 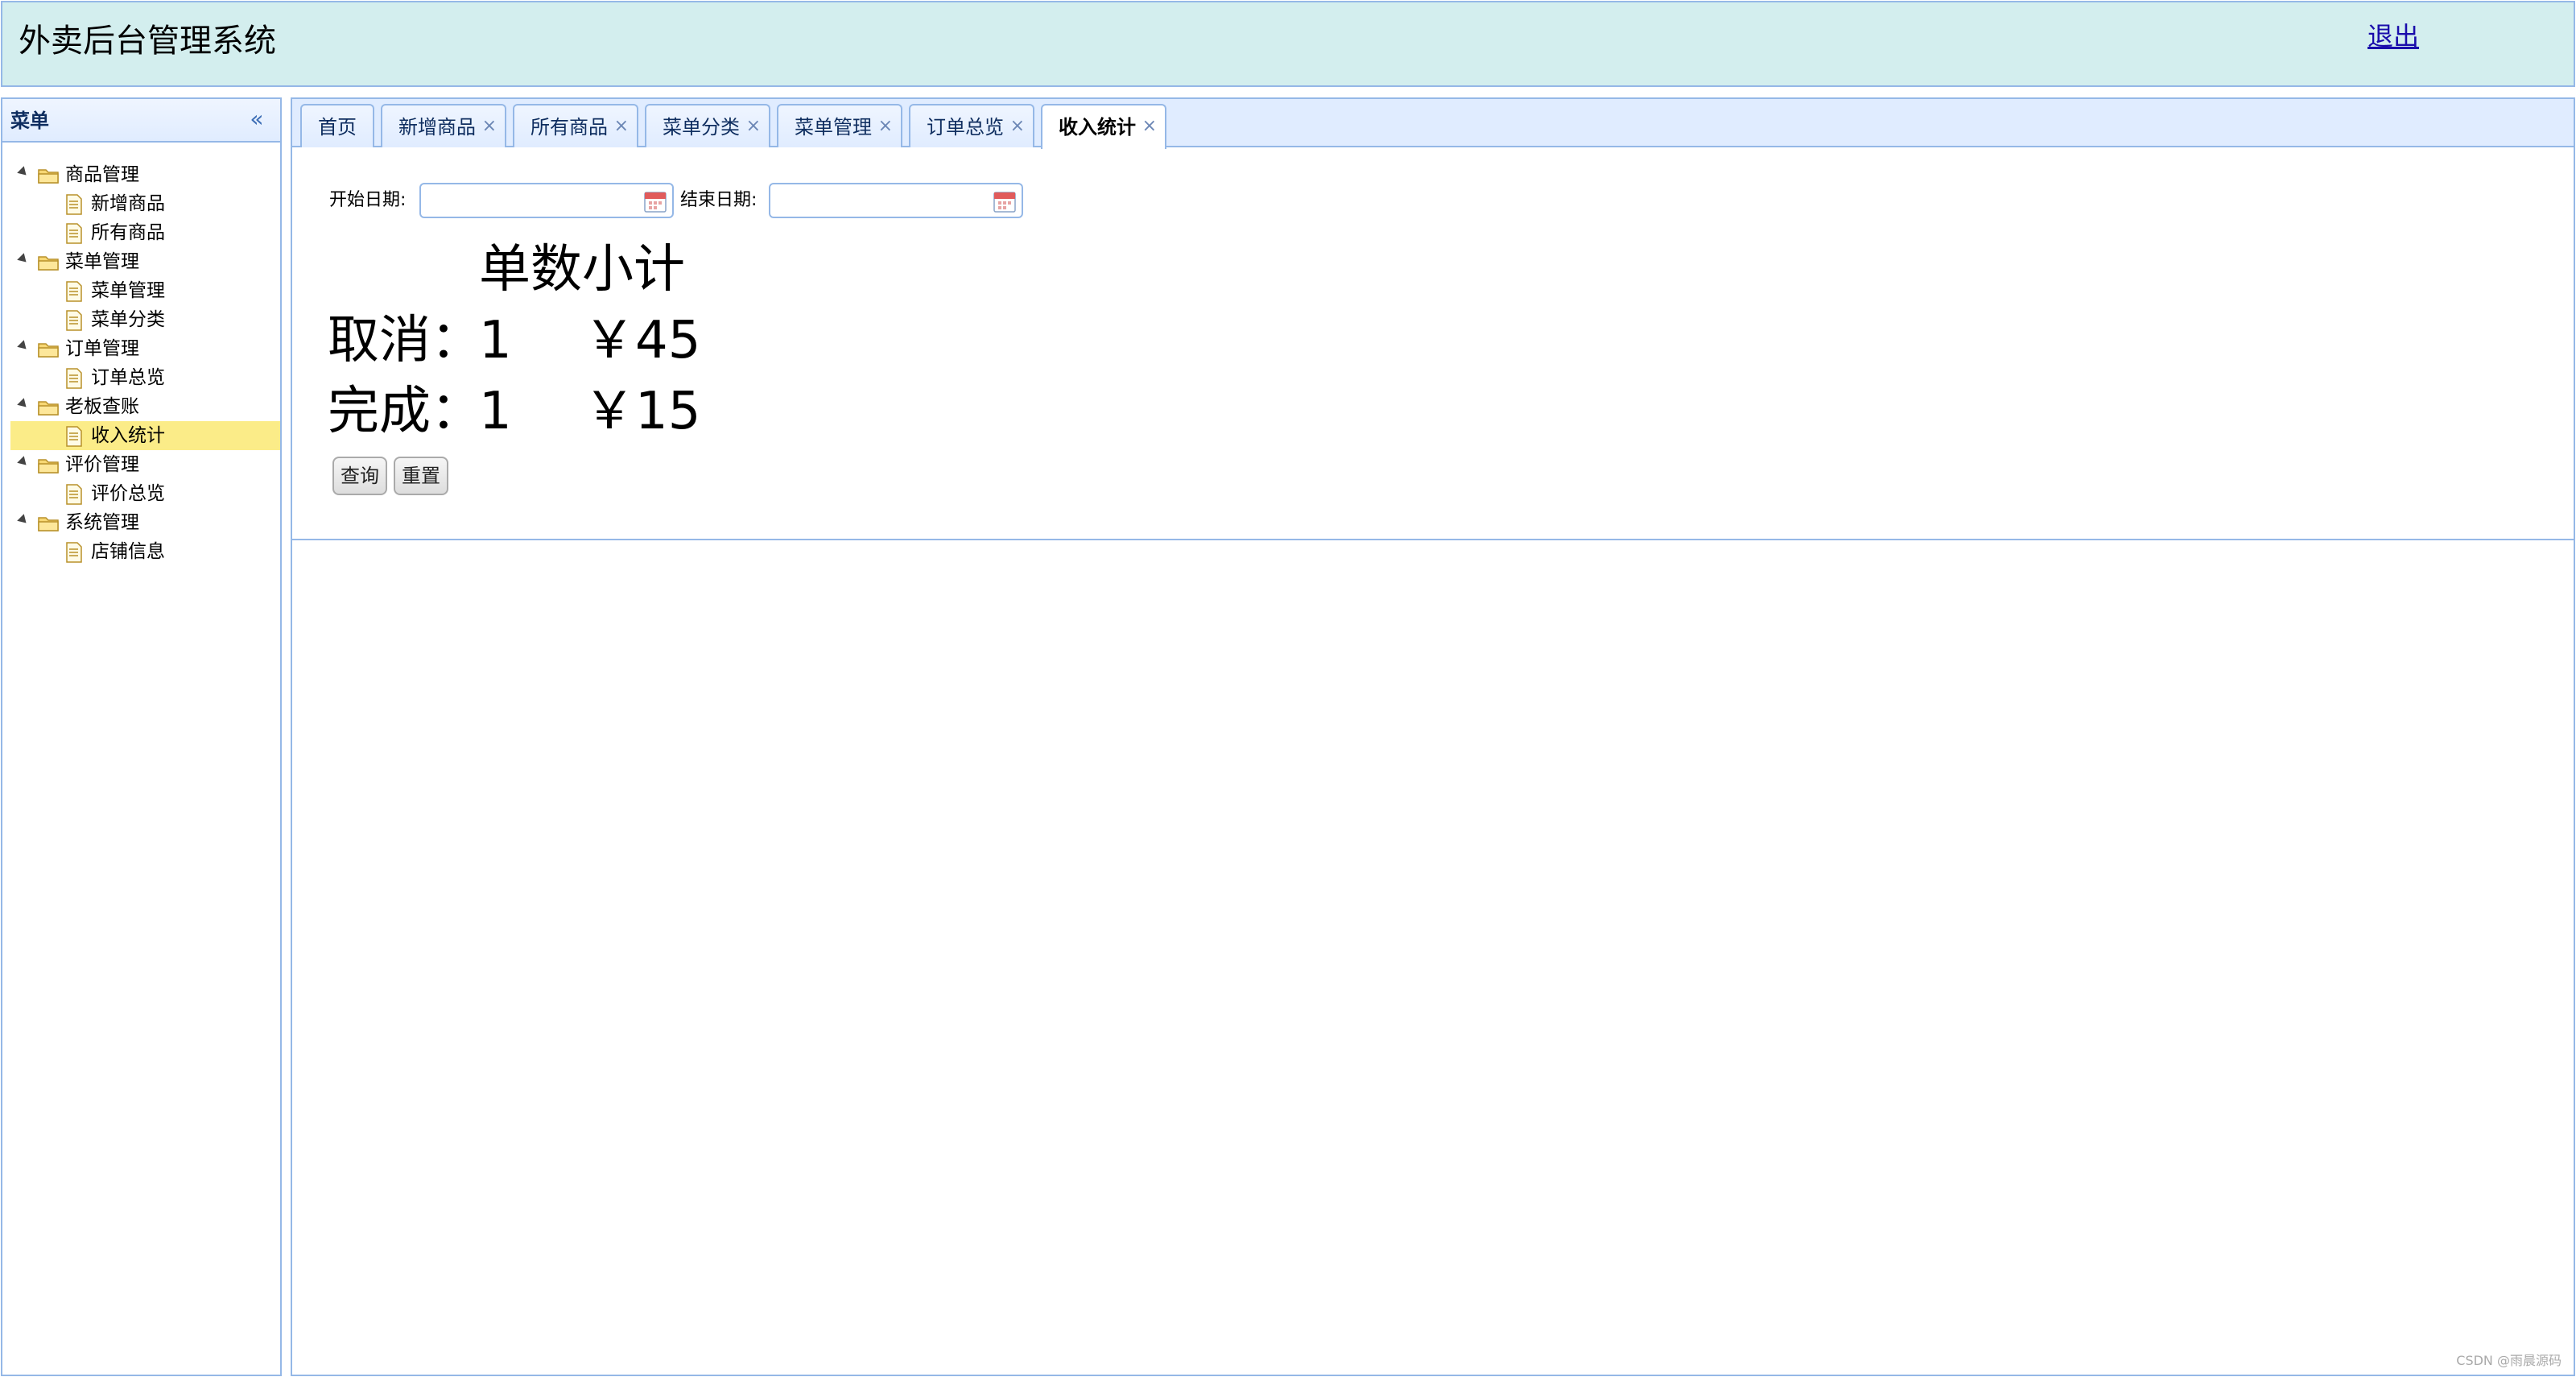 I want to click on tab-home: 首页, so click(x=337, y=125).